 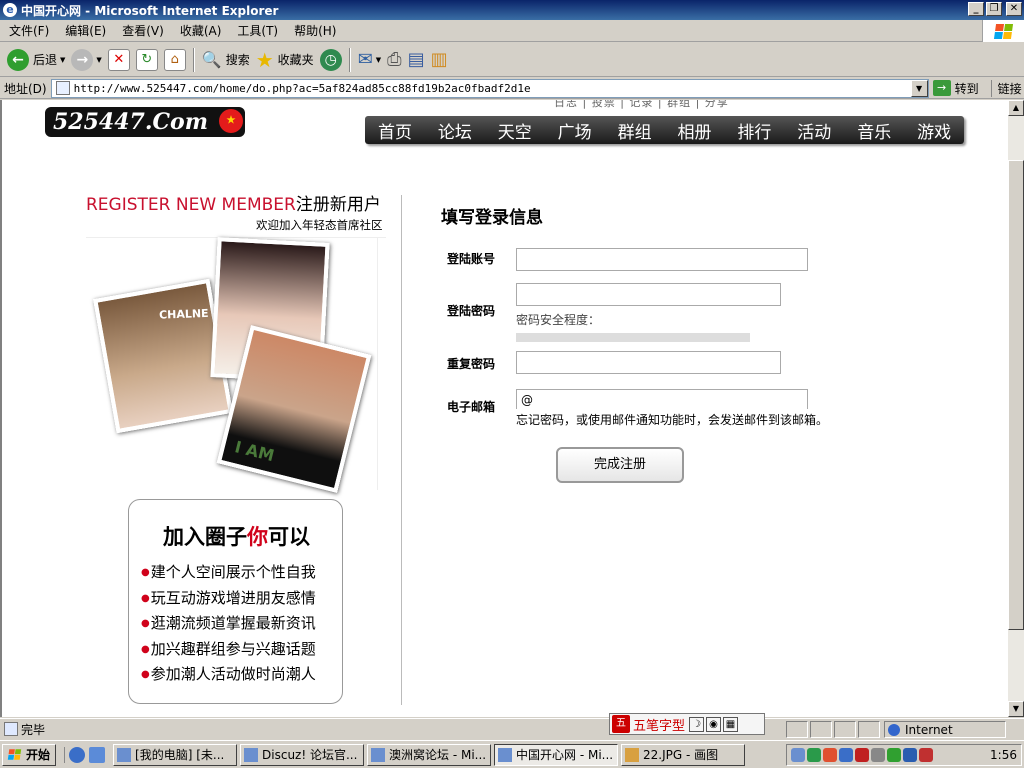 I want to click on menu-view: 查看(V), so click(x=142, y=30).